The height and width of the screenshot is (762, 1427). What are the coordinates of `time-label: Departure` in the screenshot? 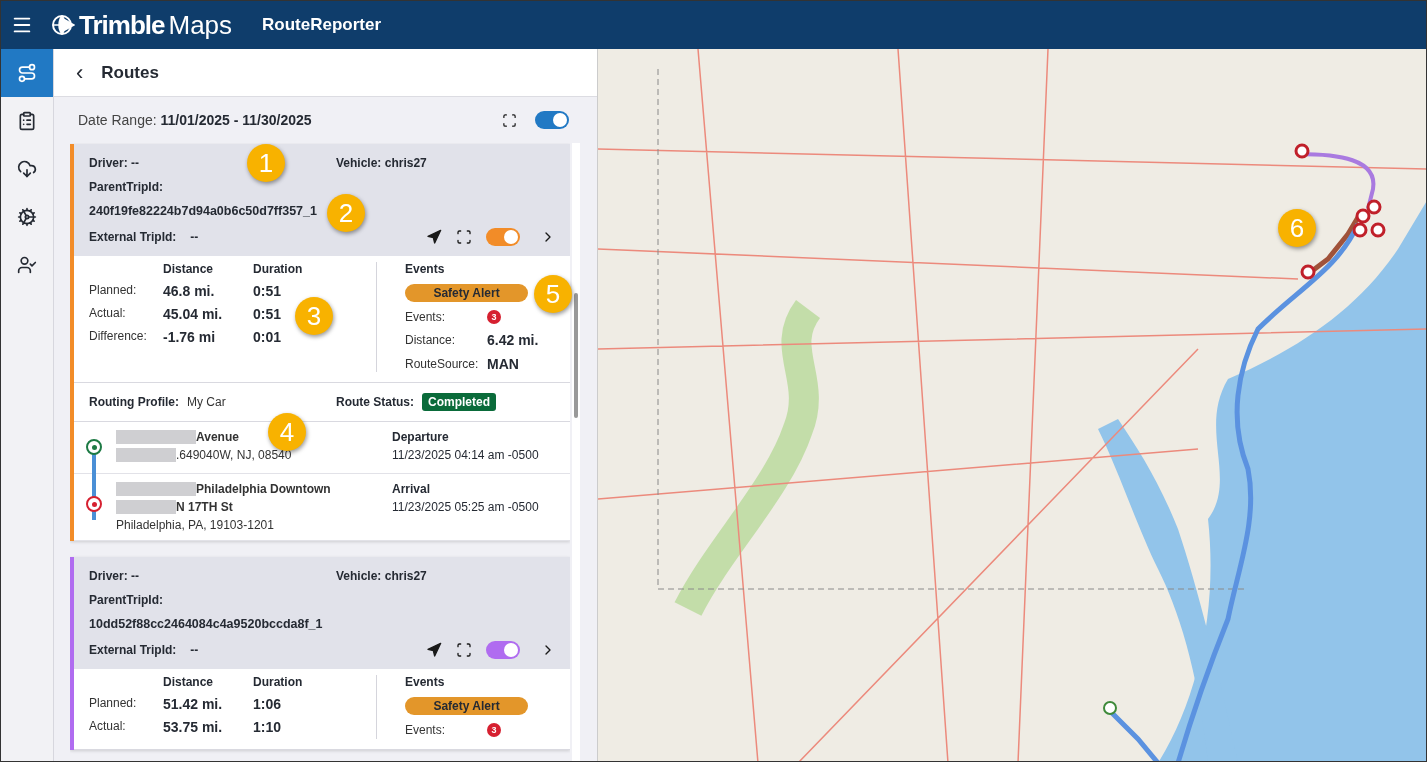 It's located at (421, 437).